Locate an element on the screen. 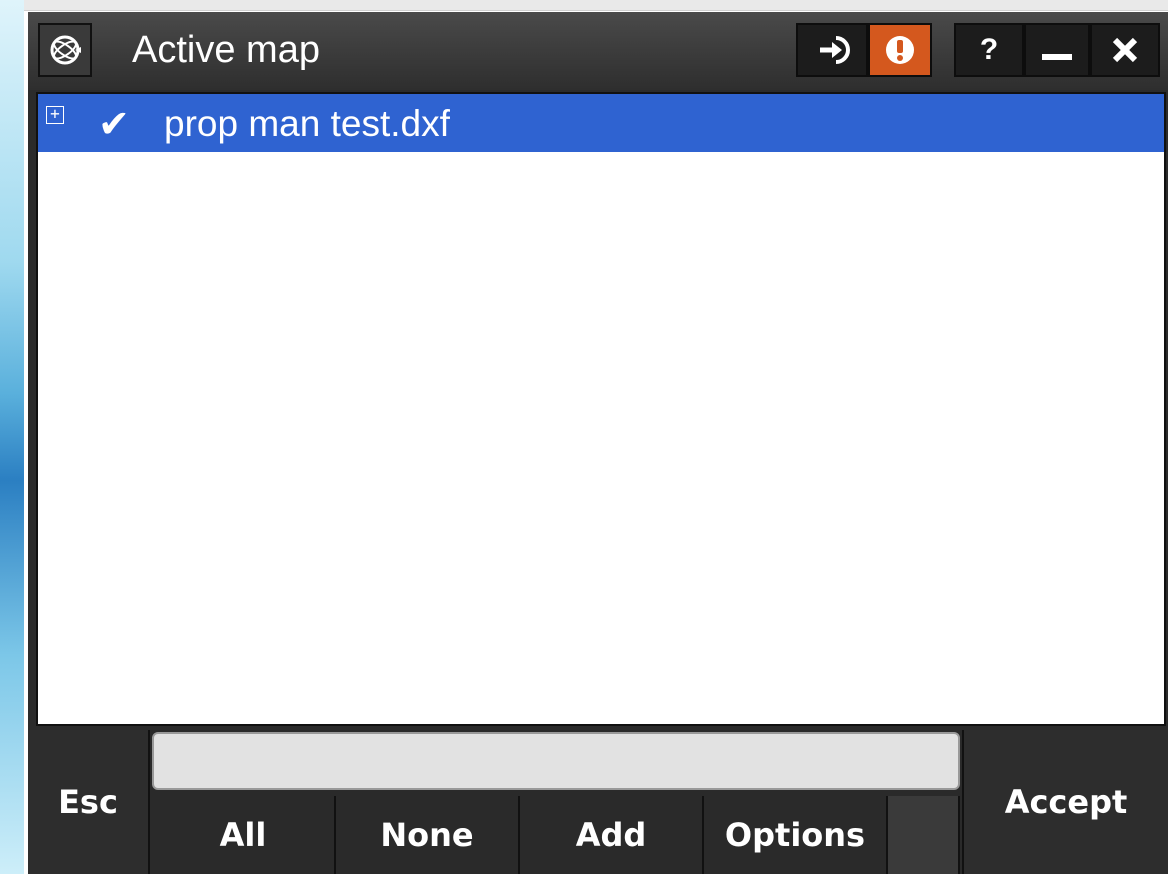 This screenshot has width=1168, height=874. title-bar: Active map ? is located at coordinates (598, 51).